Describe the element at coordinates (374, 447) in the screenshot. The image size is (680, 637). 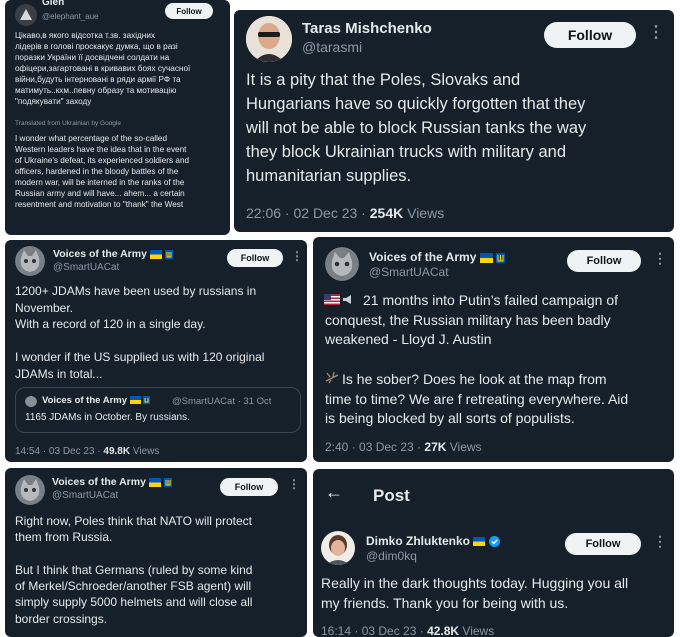
I see `timestamp: 2:40 · 03 Dec 23 ·` at that location.